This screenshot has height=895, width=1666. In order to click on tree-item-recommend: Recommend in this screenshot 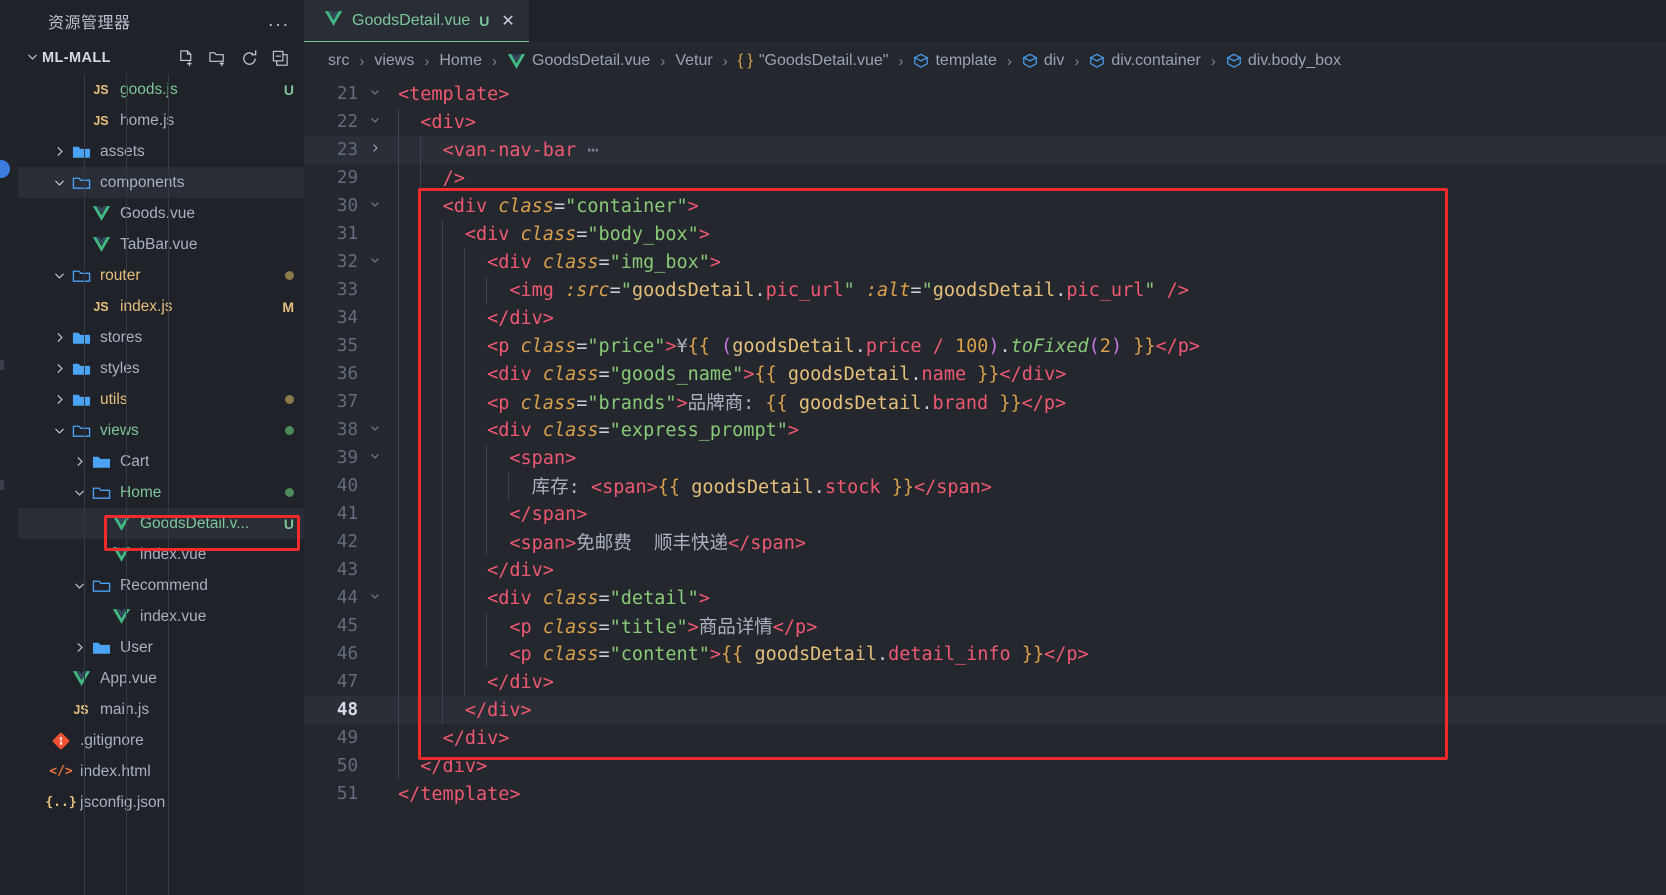, I will do `click(161, 585)`.